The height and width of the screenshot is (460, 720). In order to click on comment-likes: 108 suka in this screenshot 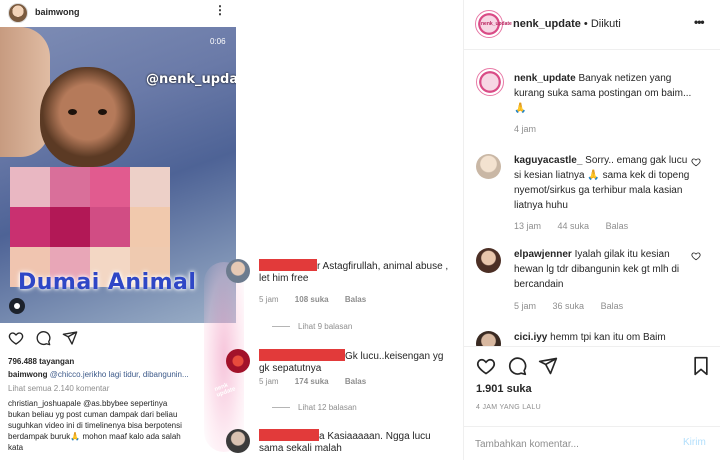, I will do `click(312, 299)`.